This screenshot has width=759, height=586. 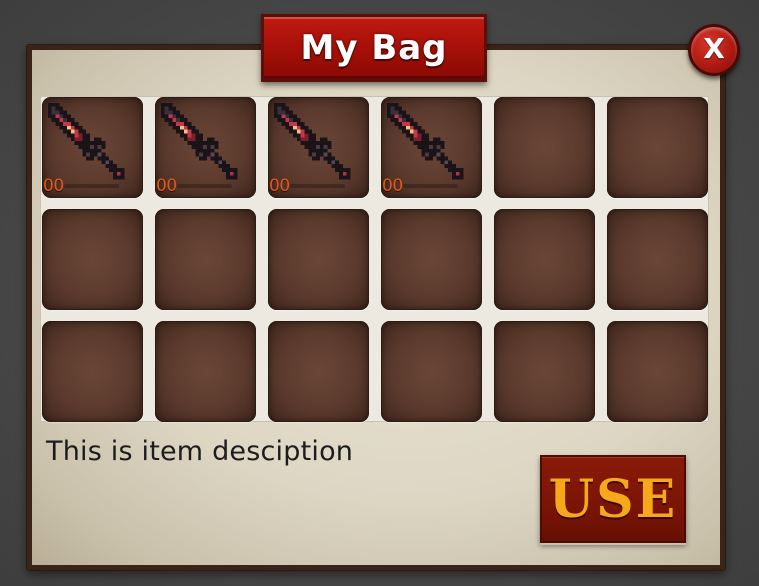 I want to click on use-button: USE, so click(x=613, y=499).